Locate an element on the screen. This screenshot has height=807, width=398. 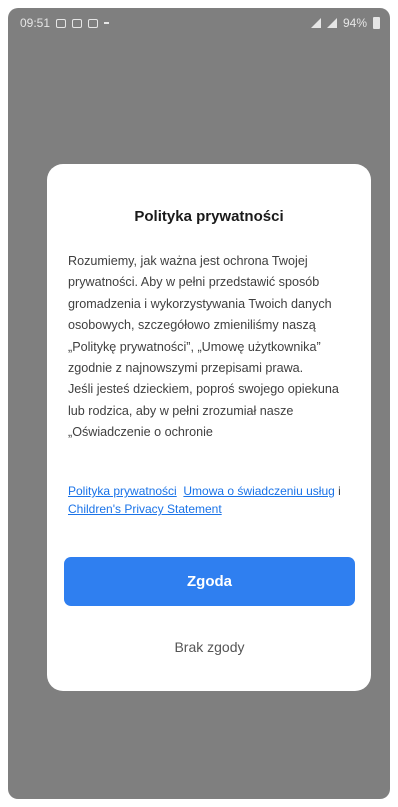
dialog-title: Polityka prywatności is located at coordinates (209, 216).